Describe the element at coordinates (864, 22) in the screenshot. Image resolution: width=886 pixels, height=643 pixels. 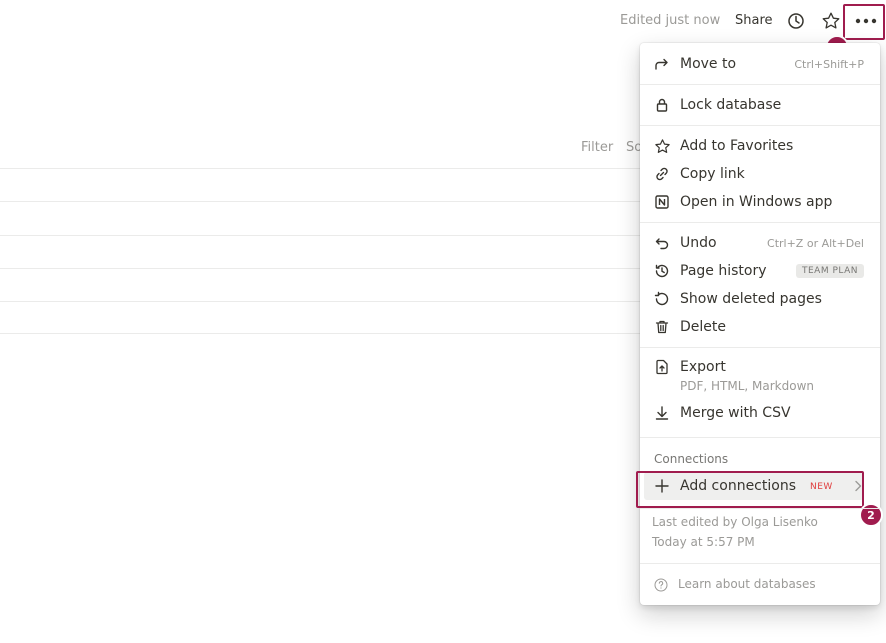
I see `highlight-more-button` at that location.